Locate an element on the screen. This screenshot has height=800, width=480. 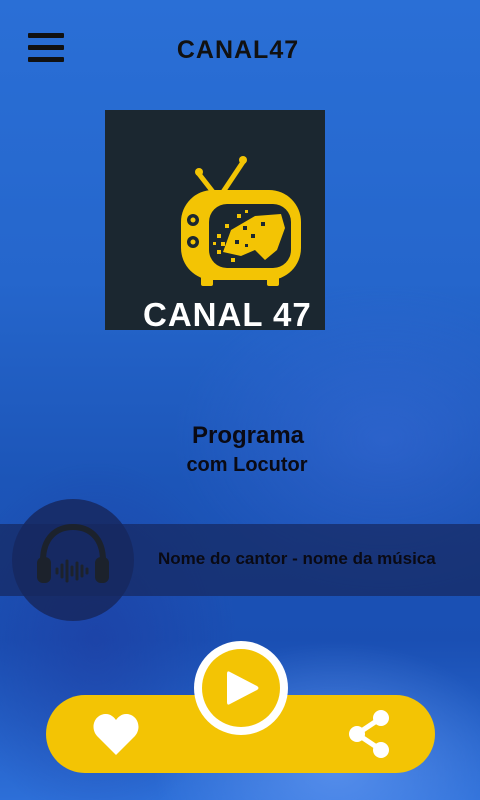
share-button is located at coordinates (369, 734).